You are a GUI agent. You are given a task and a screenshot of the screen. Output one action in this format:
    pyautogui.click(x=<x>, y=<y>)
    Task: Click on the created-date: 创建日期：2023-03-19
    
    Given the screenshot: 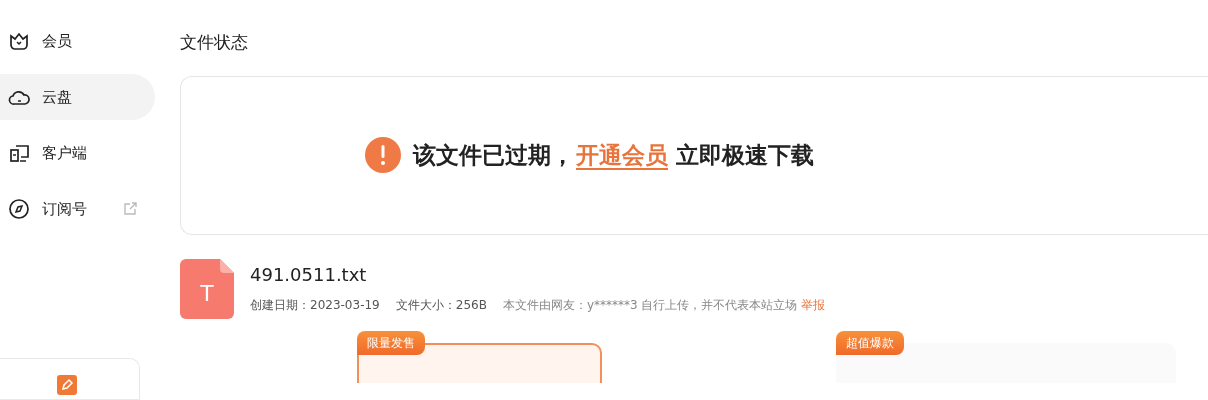 What is the action you would take?
    pyautogui.click(x=315, y=305)
    